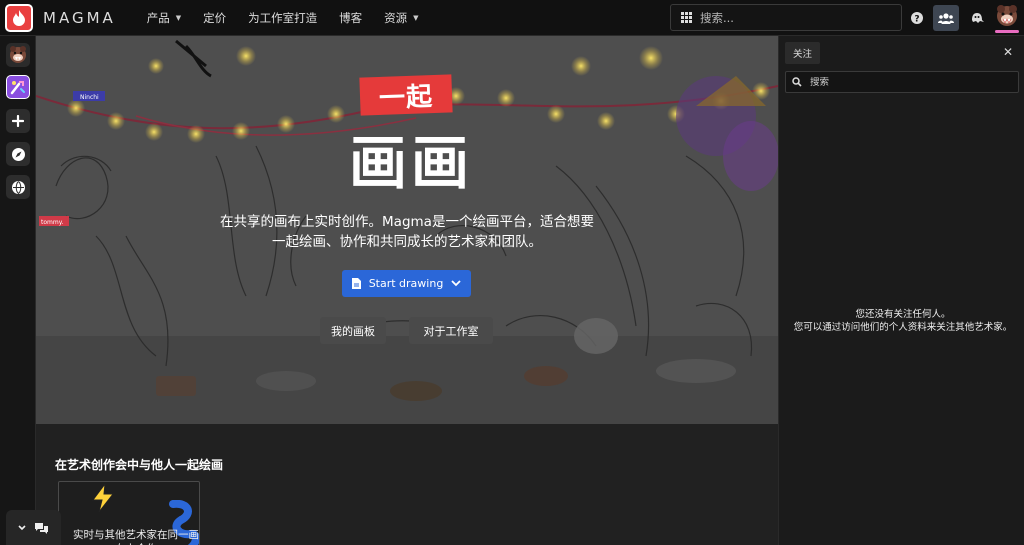 The width and height of the screenshot is (1024, 545). Describe the element at coordinates (139, 465) in the screenshot. I see `section-title: 在艺术创作会中与他人一起绘画` at that location.